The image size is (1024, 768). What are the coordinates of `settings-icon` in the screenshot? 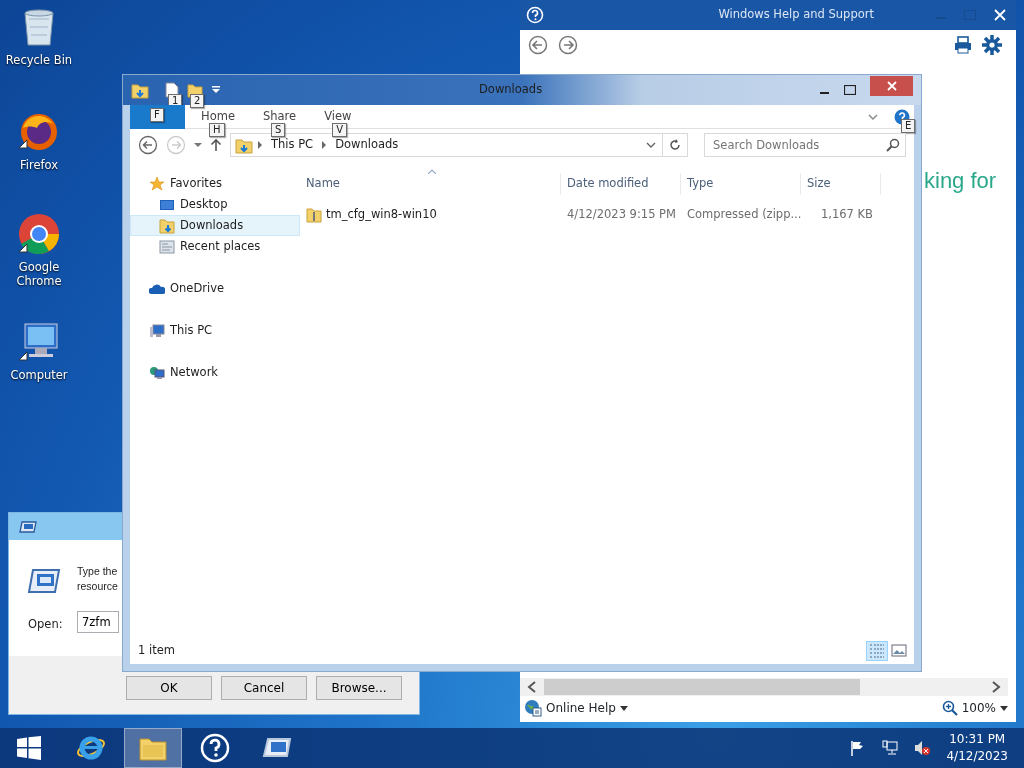 It's located at (992, 45).